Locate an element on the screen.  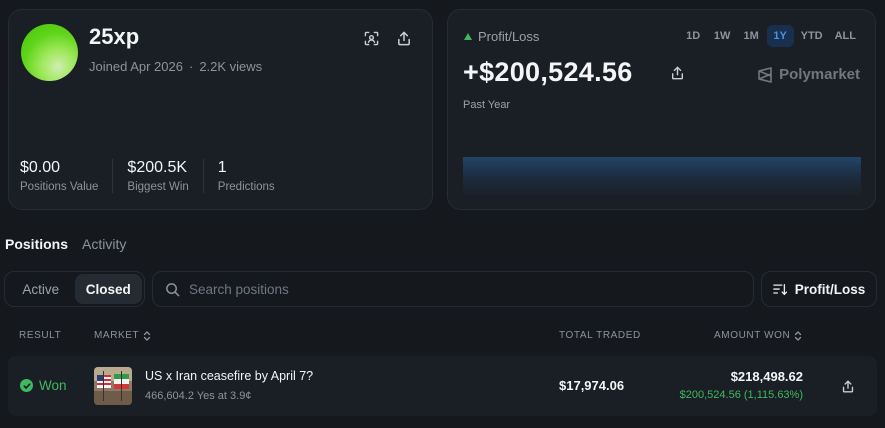
total-traded-value: $17,974.06 is located at coordinates (592, 385).